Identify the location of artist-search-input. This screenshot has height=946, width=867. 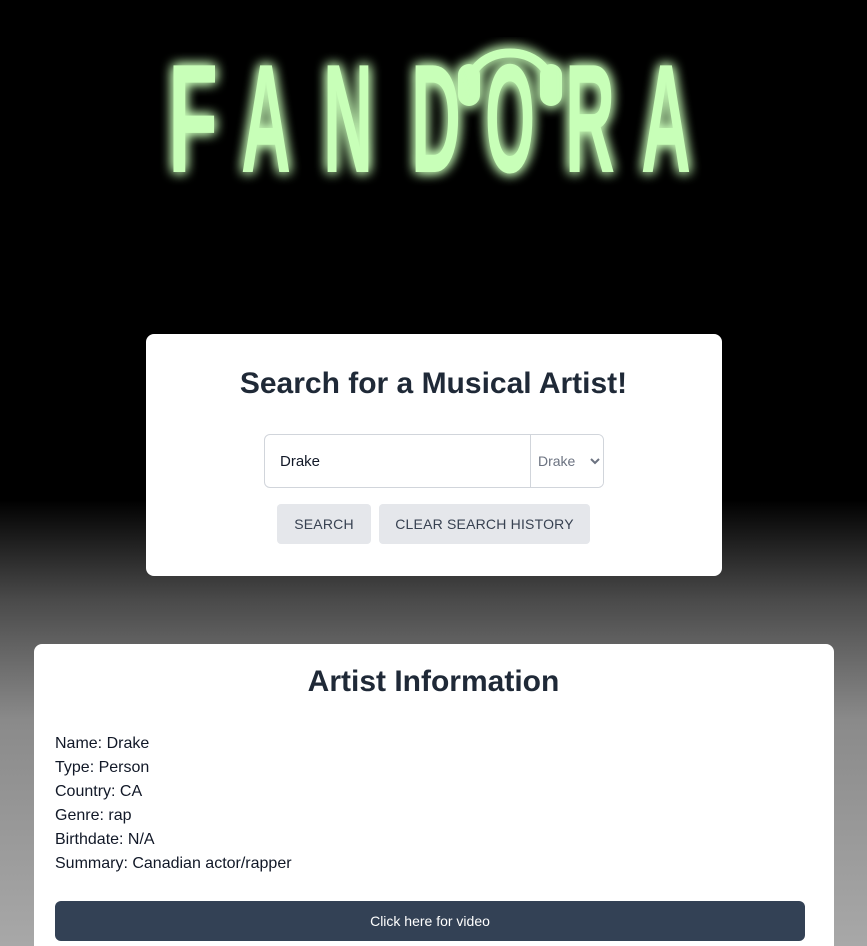
(397, 461).